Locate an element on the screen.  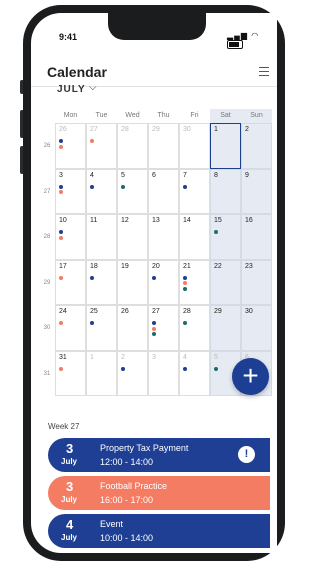
calendar-day: 15 is located at coordinates (225, 237).